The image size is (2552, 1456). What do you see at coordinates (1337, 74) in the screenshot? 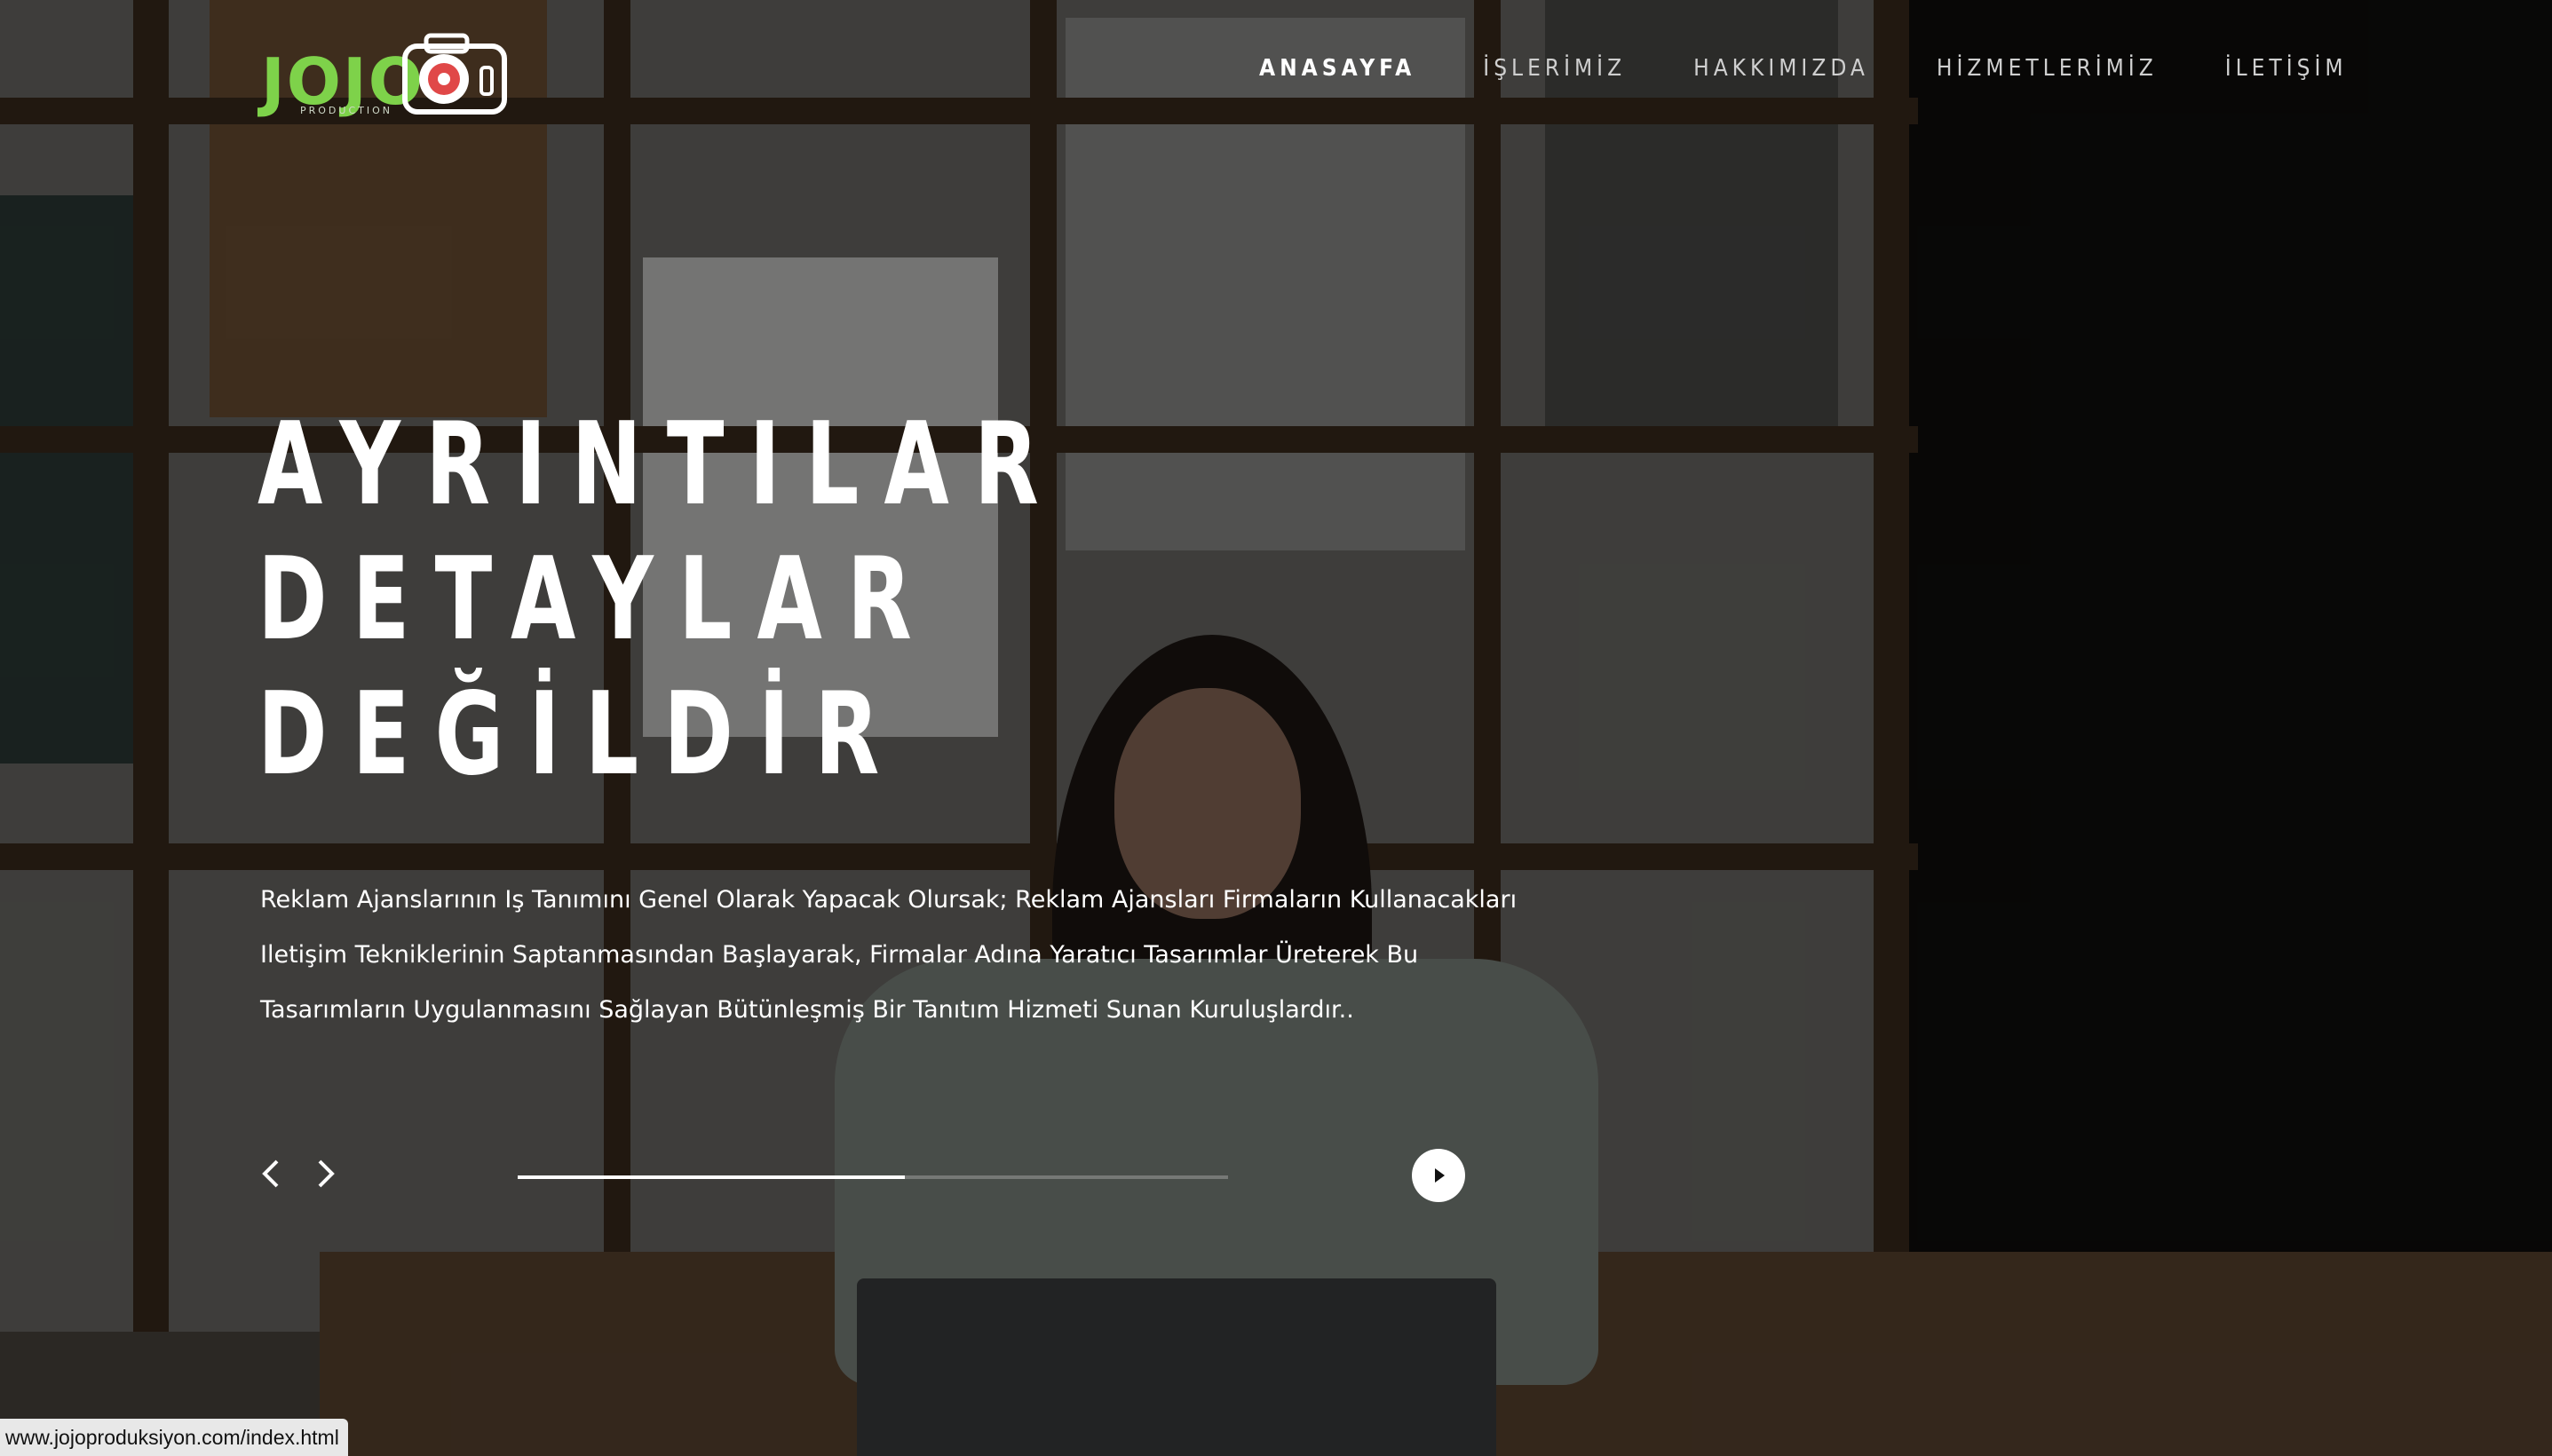
I see `nav-item-anasayfa: ANASAYFA` at bounding box center [1337, 74].